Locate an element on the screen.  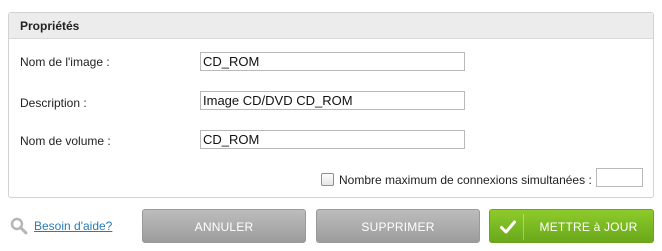
magnifier-icon is located at coordinates (19, 226).